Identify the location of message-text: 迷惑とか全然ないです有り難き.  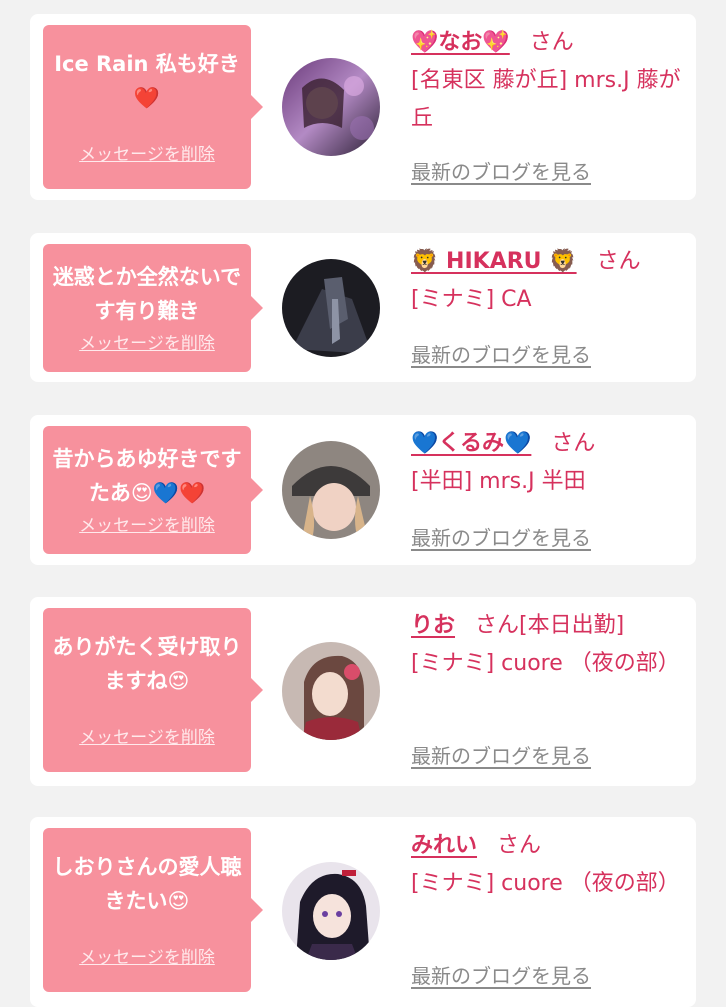
(147, 294).